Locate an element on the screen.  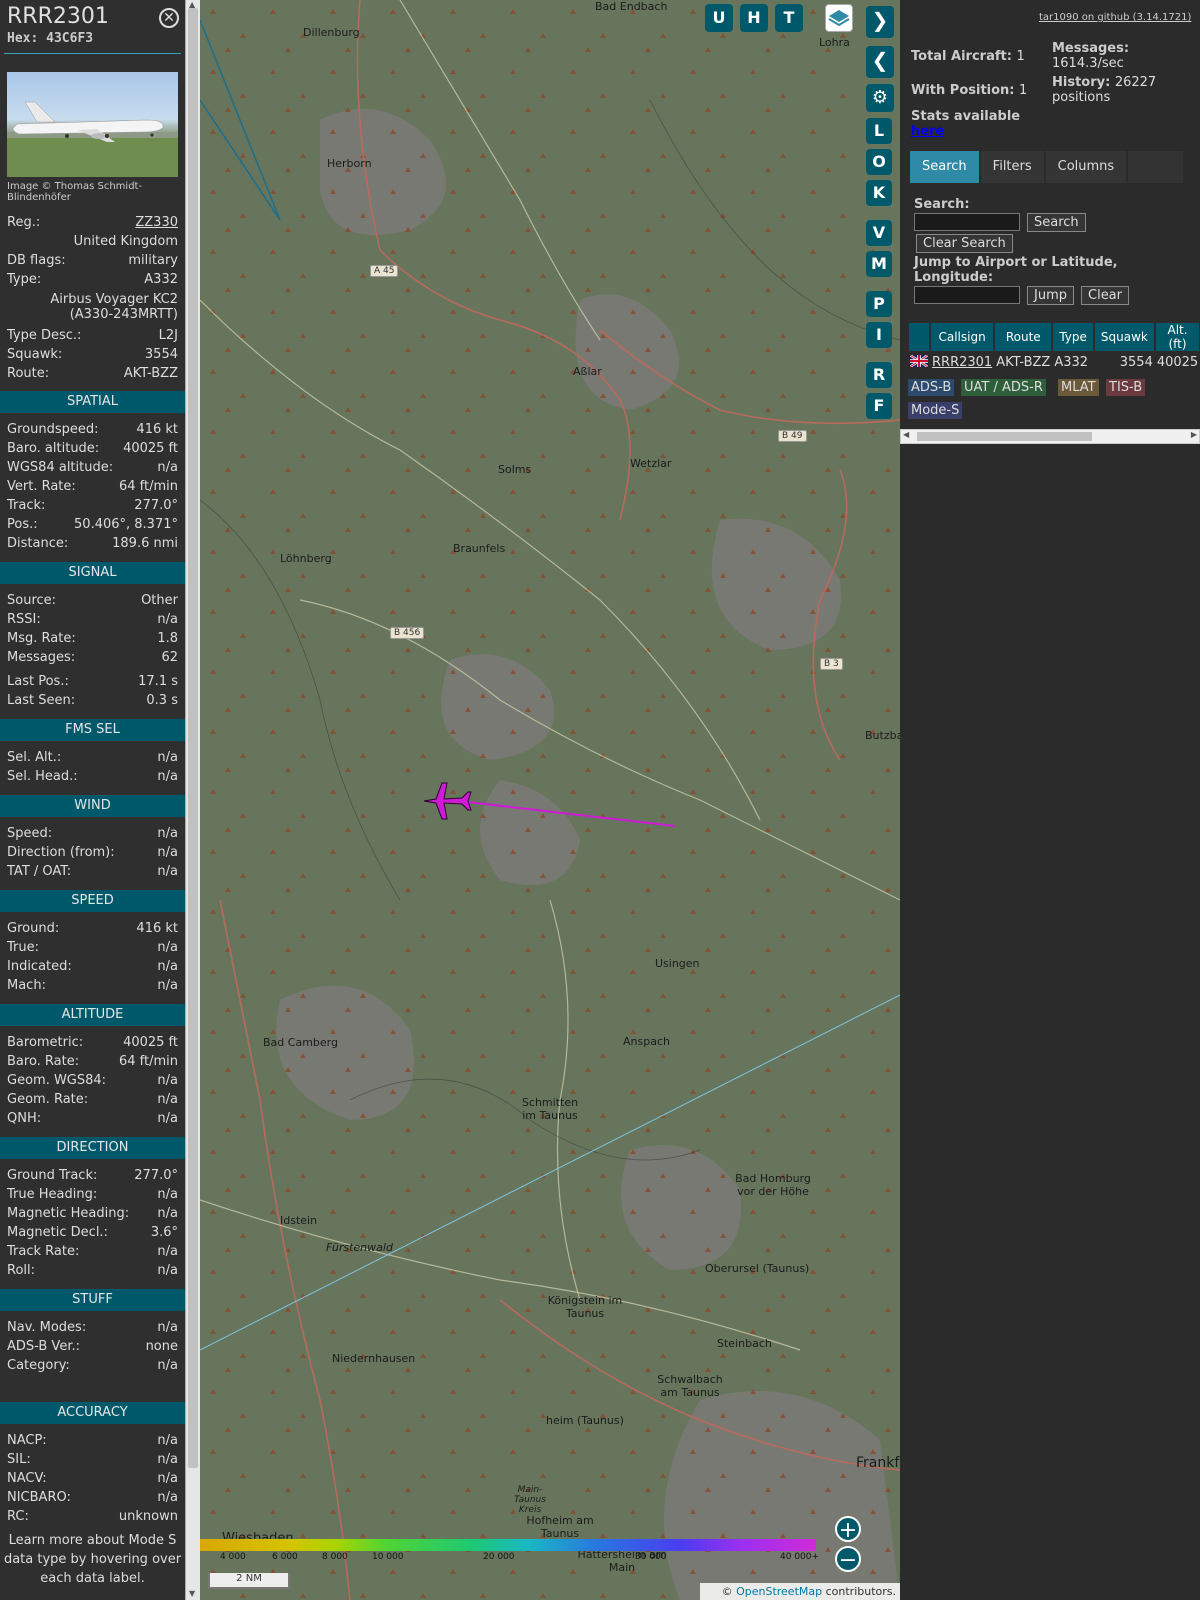
map-button-k: K is located at coordinates (879, 193).